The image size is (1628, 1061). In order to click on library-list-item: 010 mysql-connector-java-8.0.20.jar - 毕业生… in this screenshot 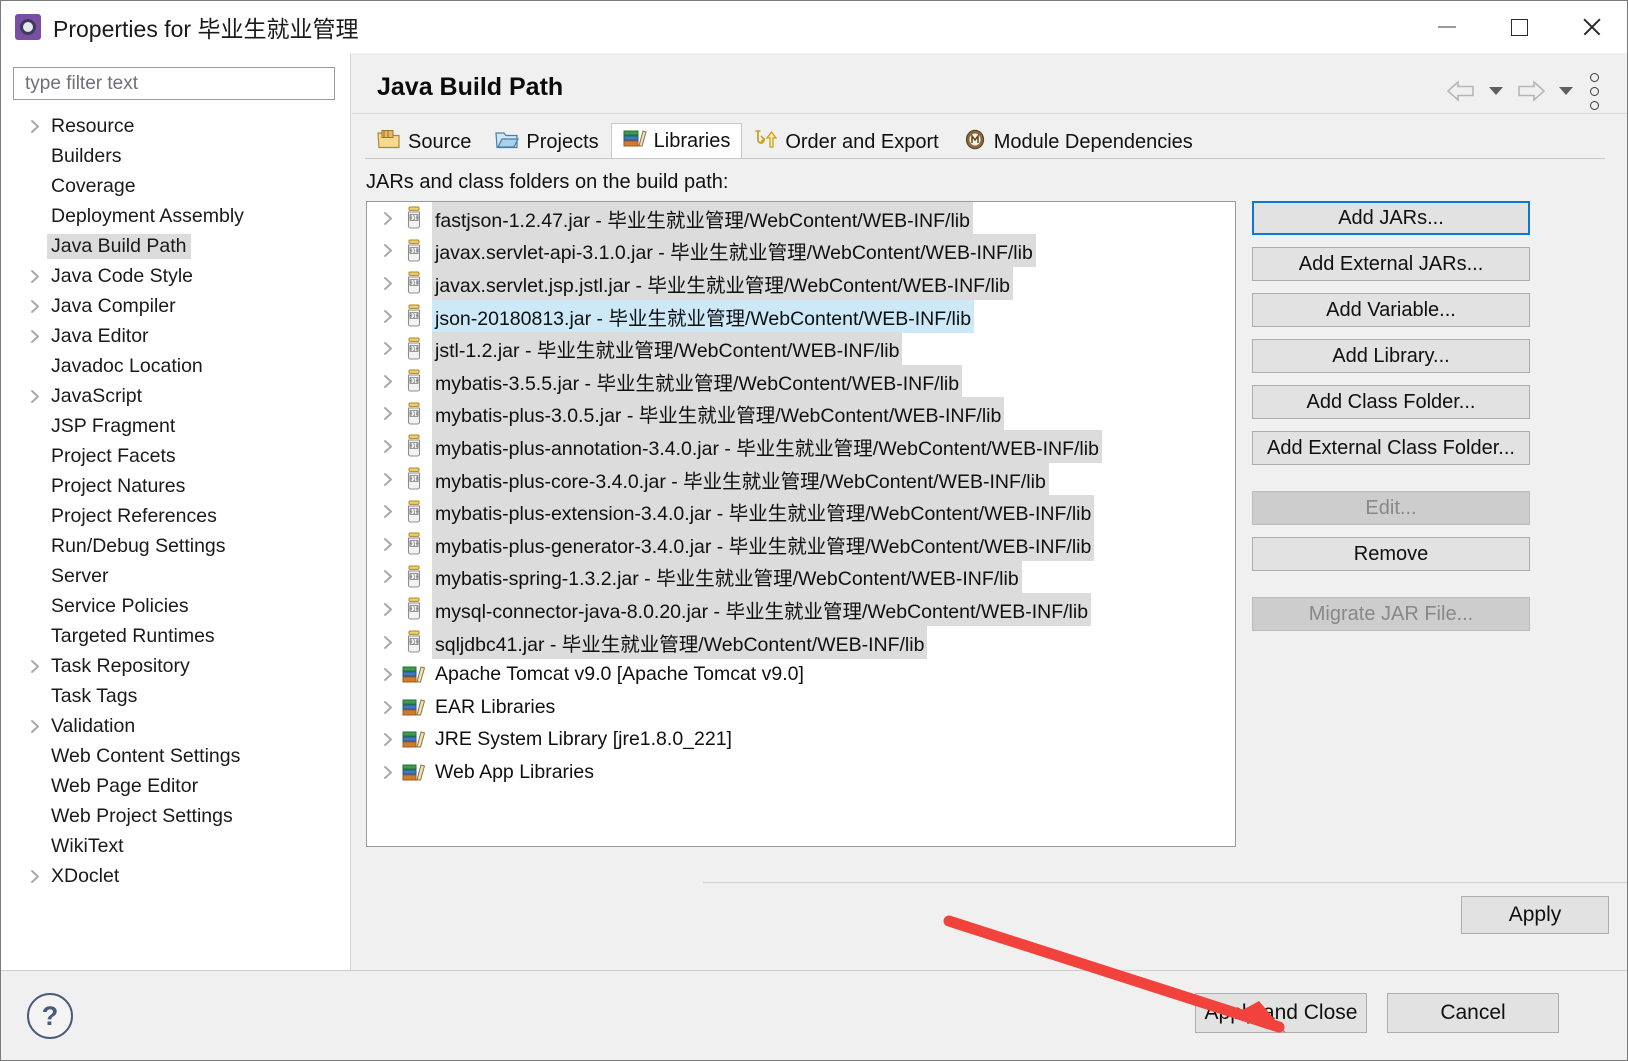, I will do `click(801, 609)`.